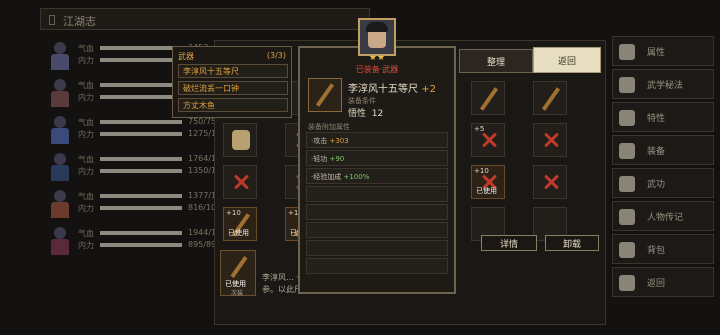  I want to click on side-menu-item: 返回, so click(663, 282).